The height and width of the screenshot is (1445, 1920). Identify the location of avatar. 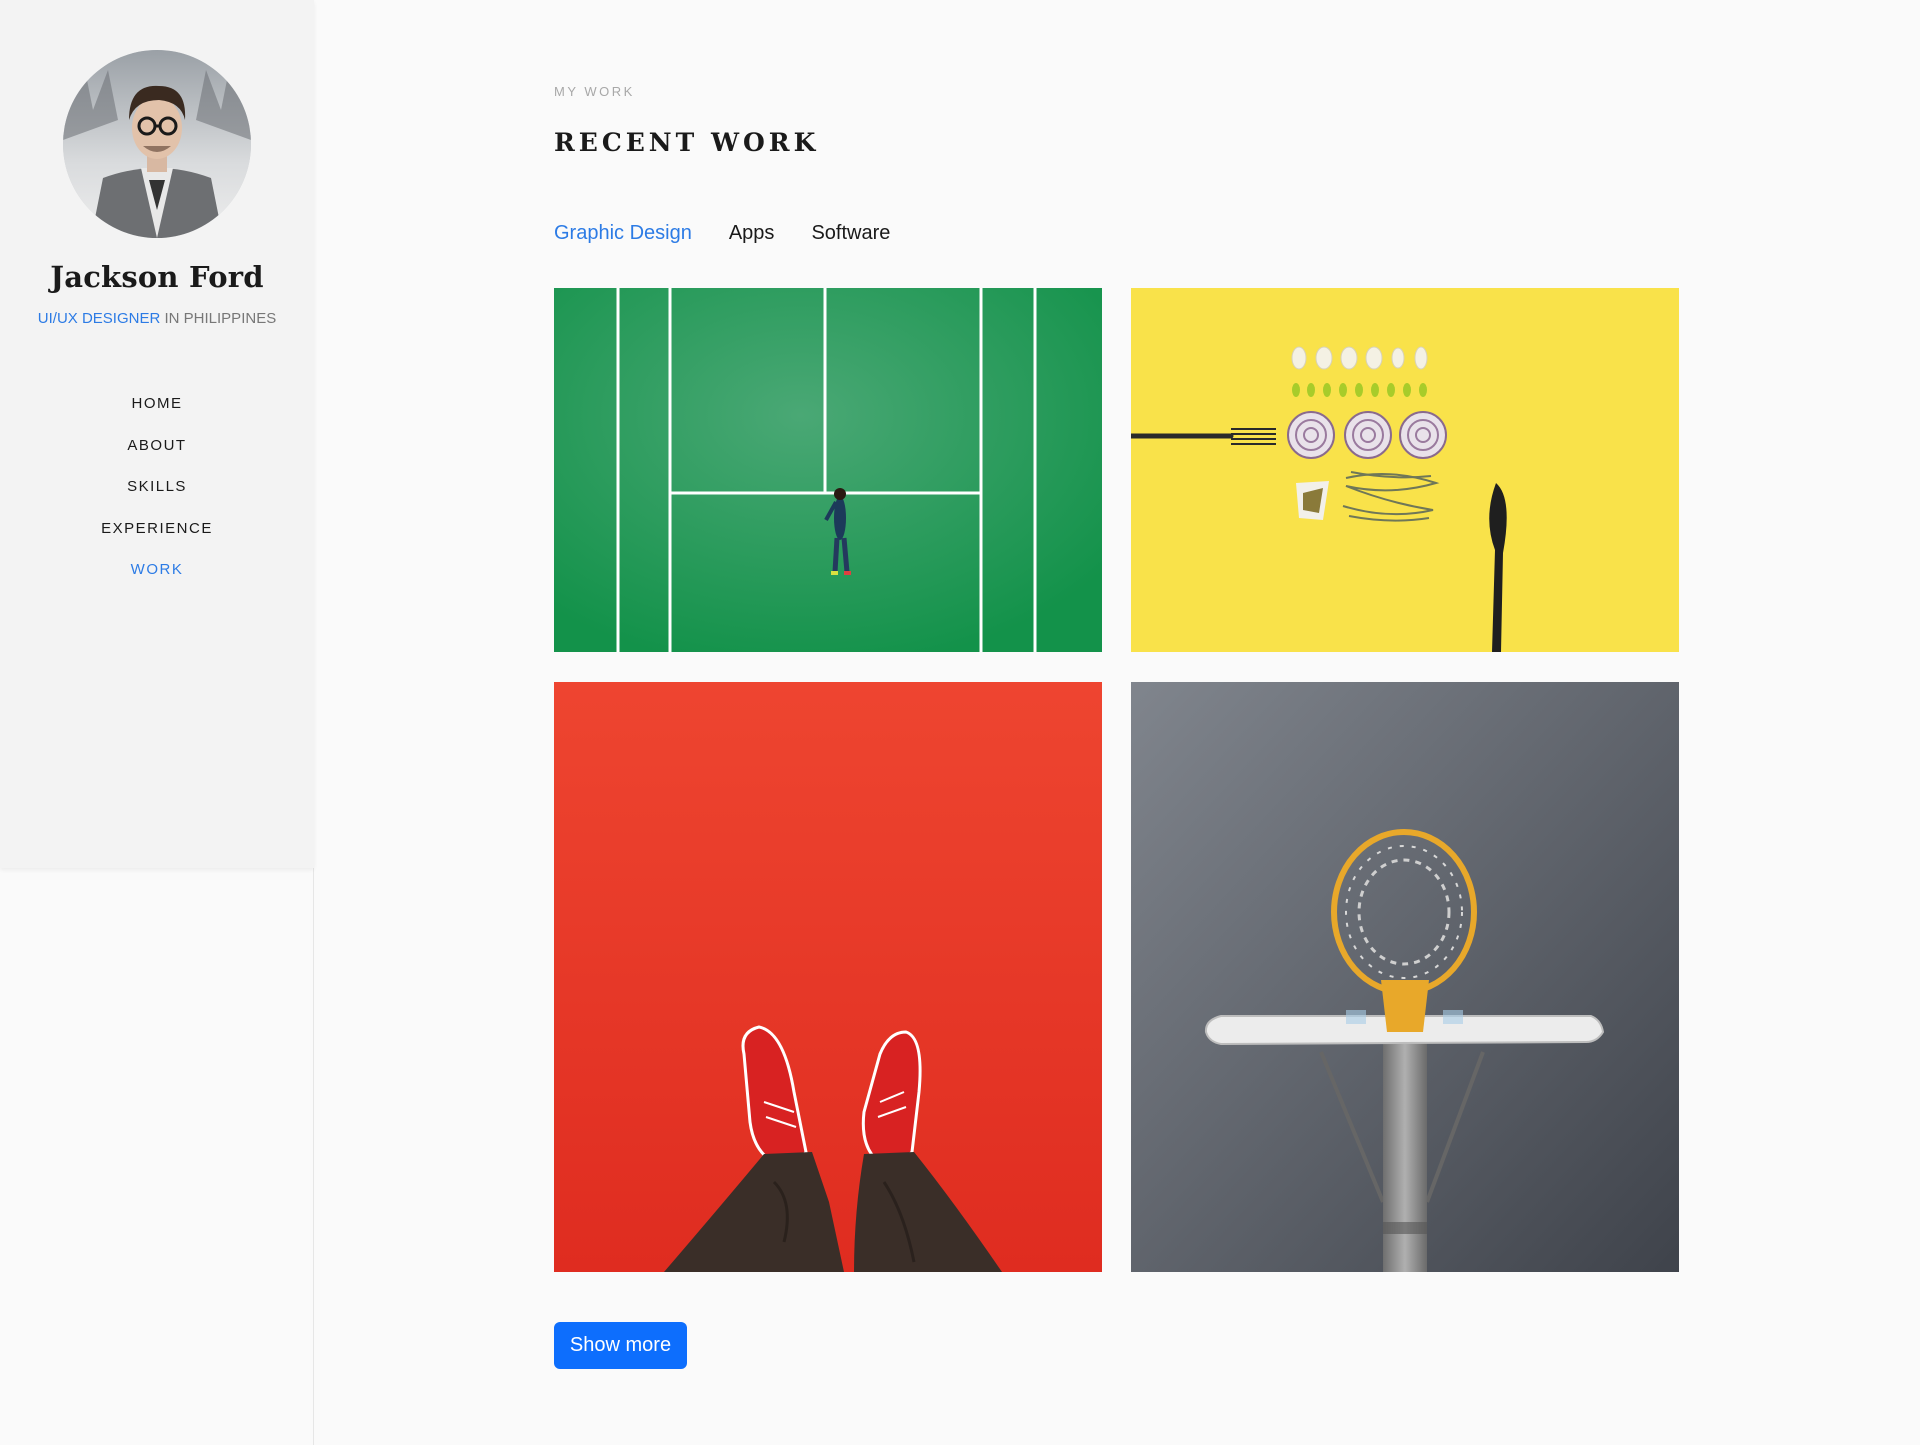
(157, 144).